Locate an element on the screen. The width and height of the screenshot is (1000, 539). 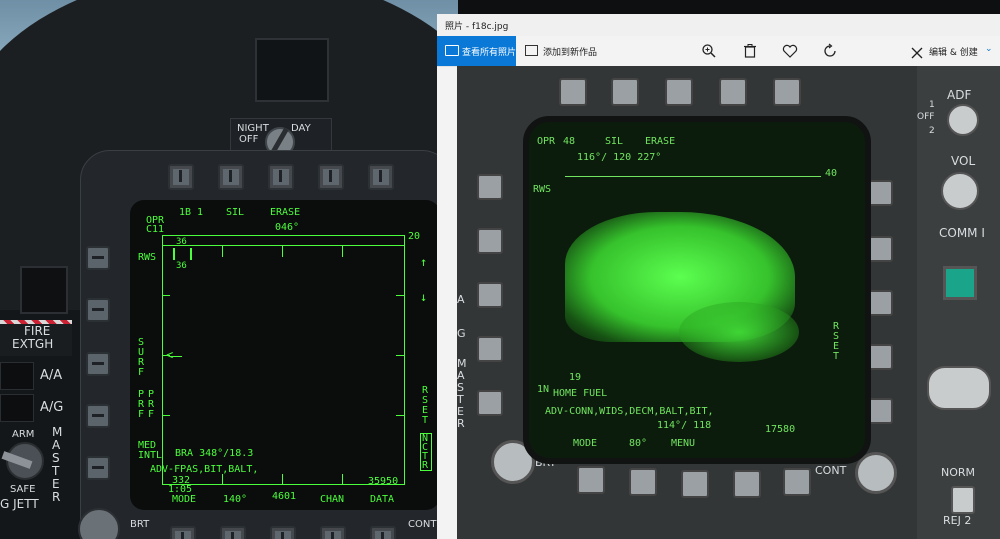
photo-rws: RWS is located at coordinates (542, 189).